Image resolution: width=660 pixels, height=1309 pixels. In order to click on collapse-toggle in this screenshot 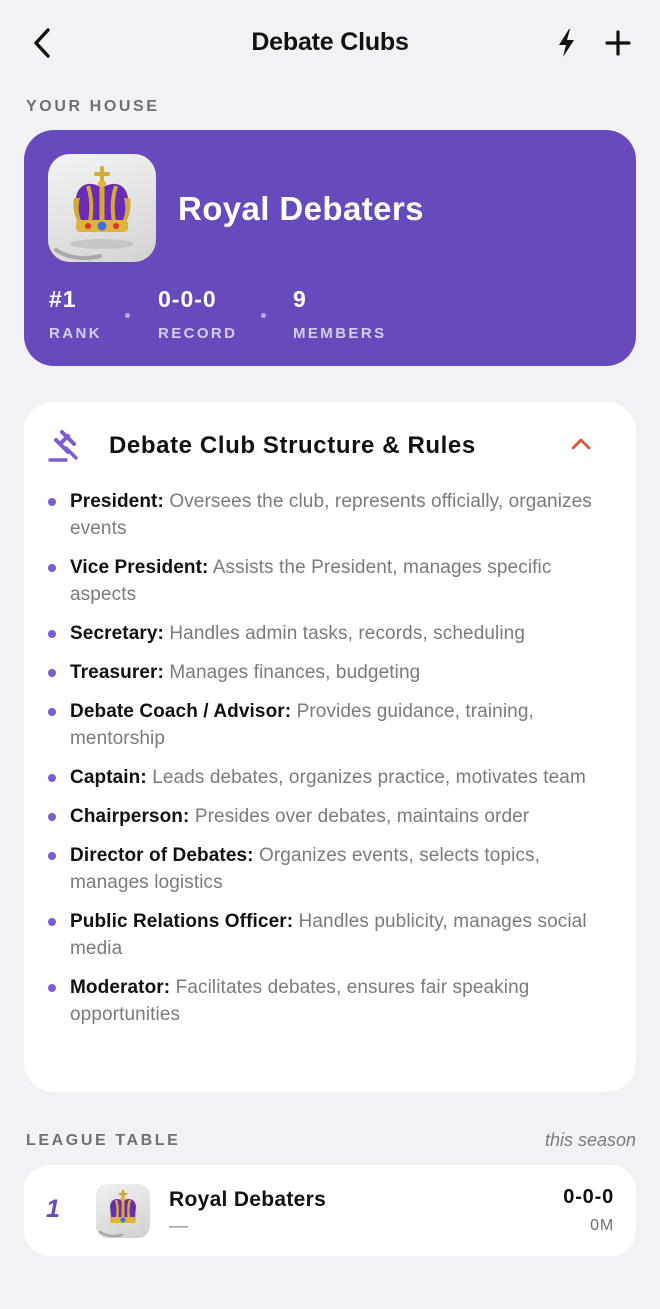, I will do `click(581, 444)`.